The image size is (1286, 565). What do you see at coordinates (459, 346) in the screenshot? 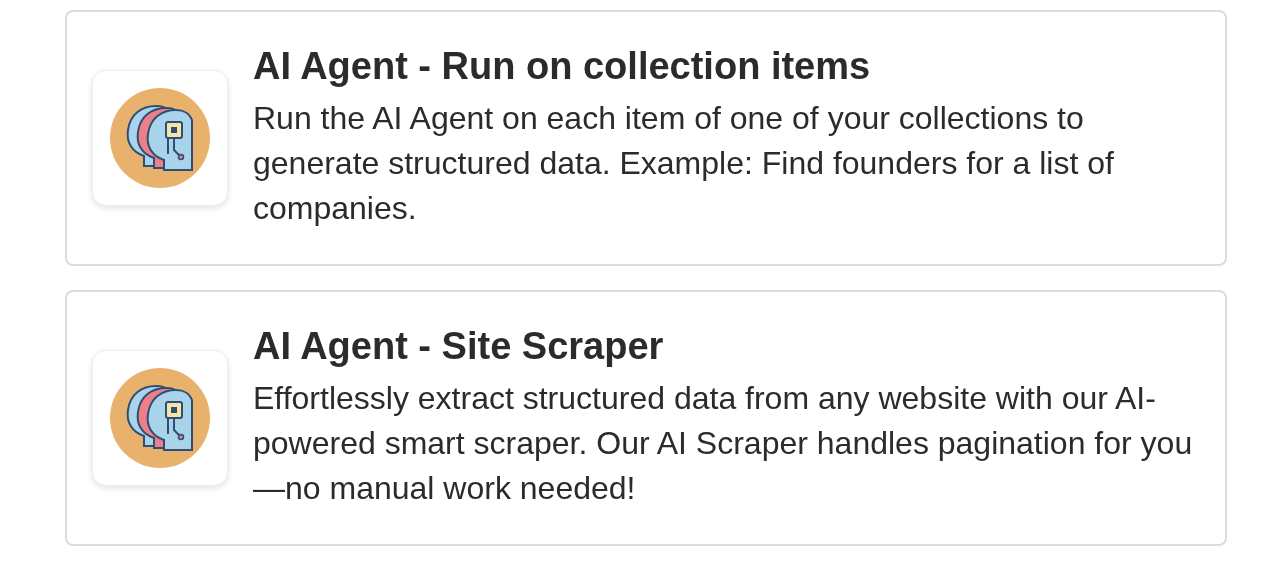
I see `card-title: AI Agent - Site Scraper` at bounding box center [459, 346].